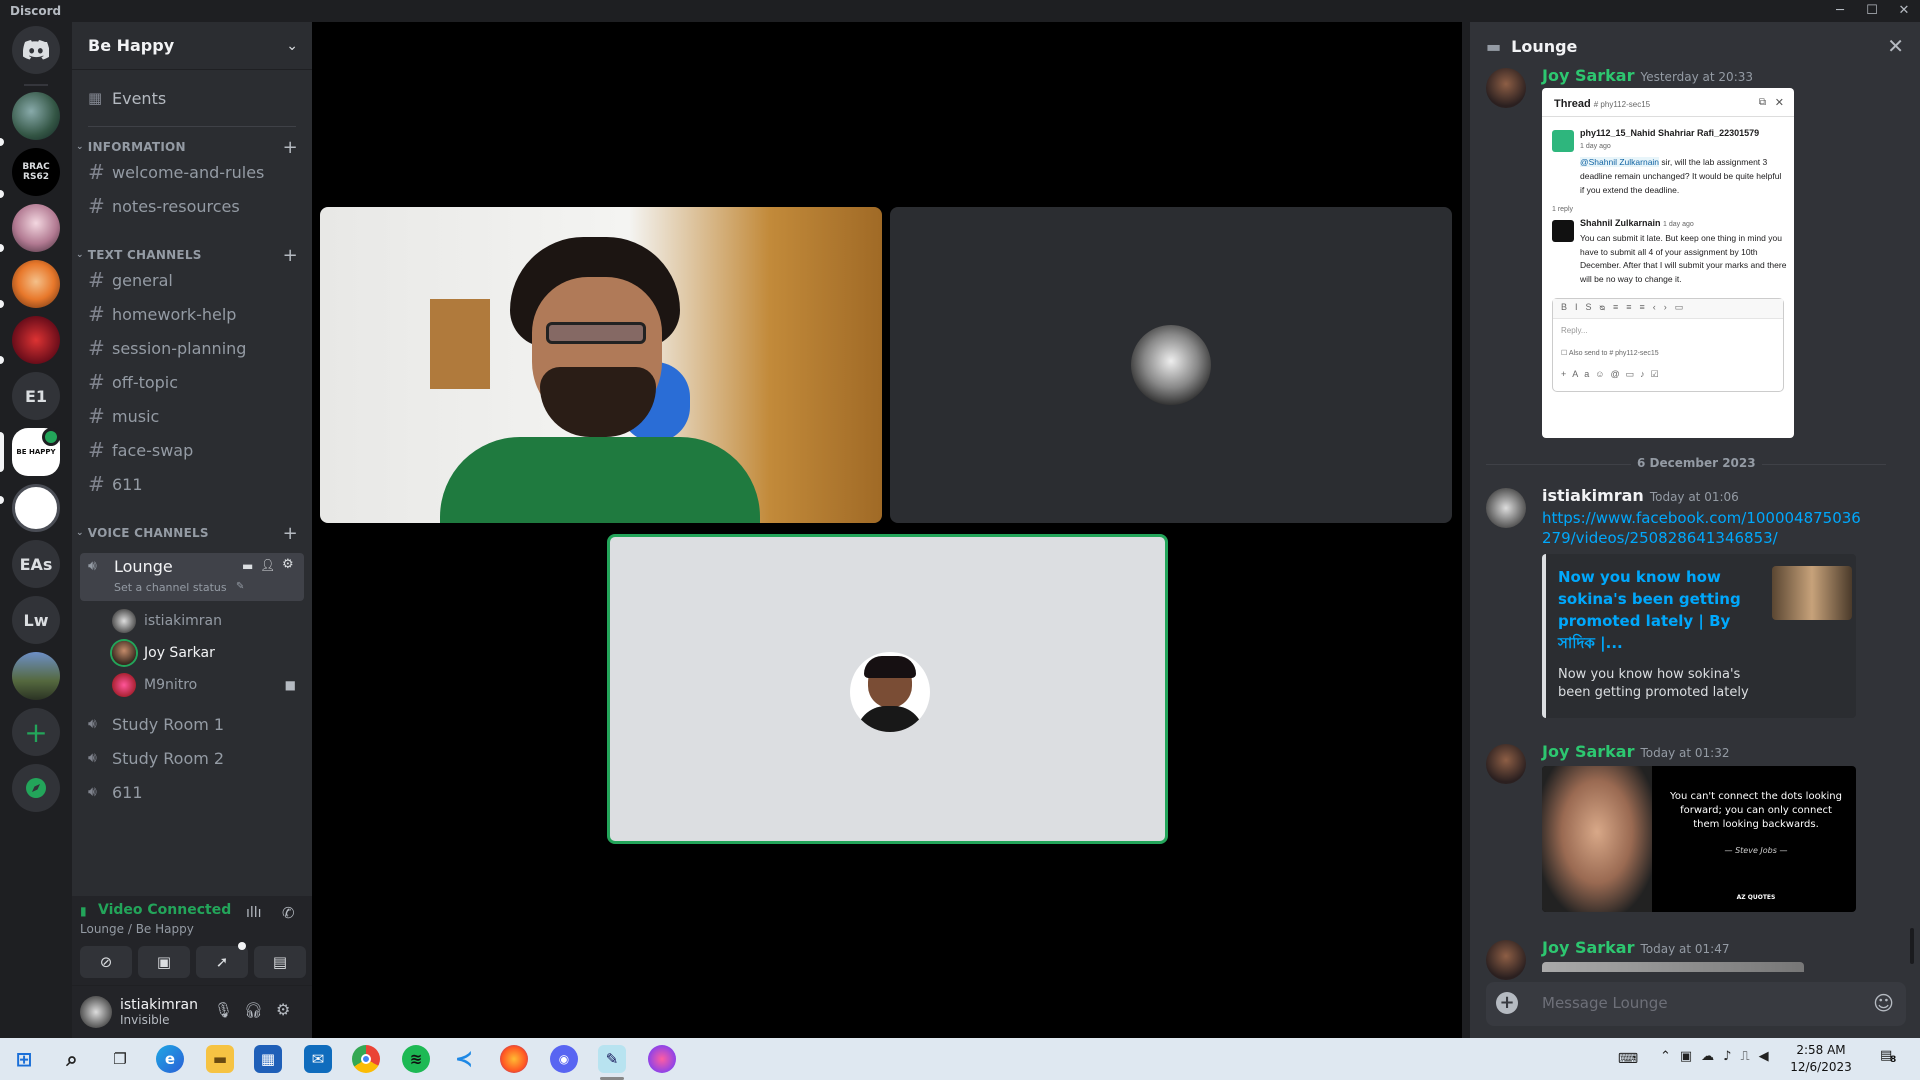 The height and width of the screenshot is (1080, 1920). I want to click on voice-channel-study-room-2: 🔊︎ Study Room 2, so click(192, 758).